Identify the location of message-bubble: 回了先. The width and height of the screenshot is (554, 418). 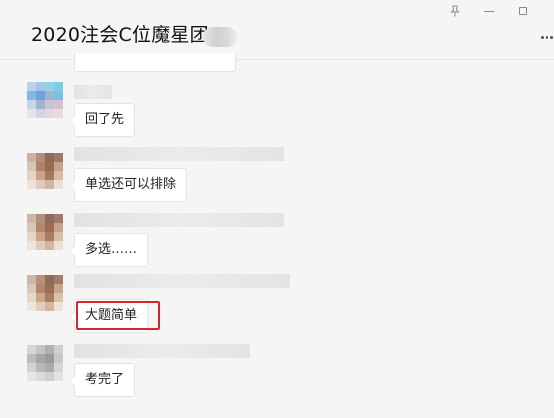
(102, 120).